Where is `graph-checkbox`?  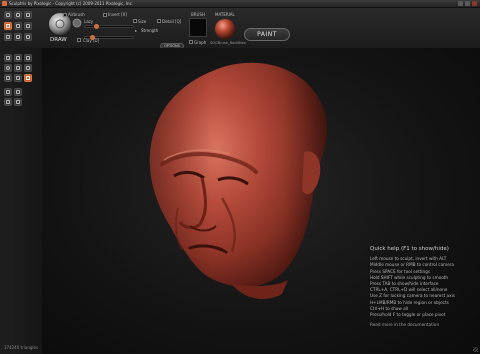 graph-checkbox is located at coordinates (191, 42).